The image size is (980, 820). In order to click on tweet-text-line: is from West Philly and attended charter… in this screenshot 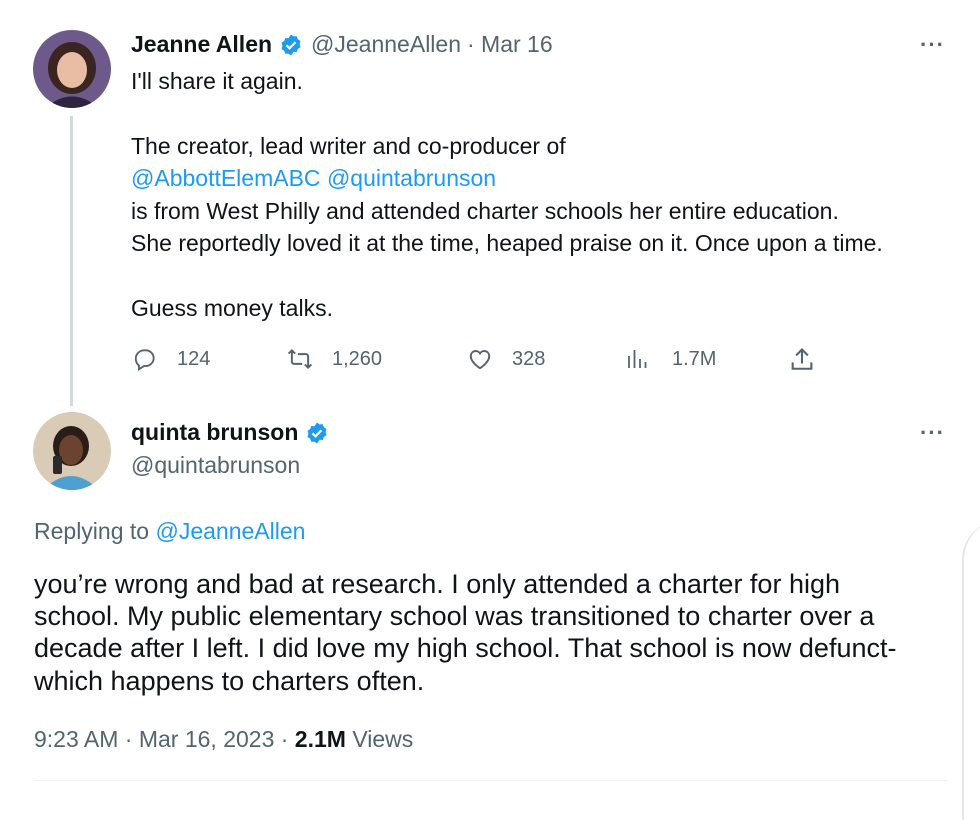, I will do `click(485, 211)`.